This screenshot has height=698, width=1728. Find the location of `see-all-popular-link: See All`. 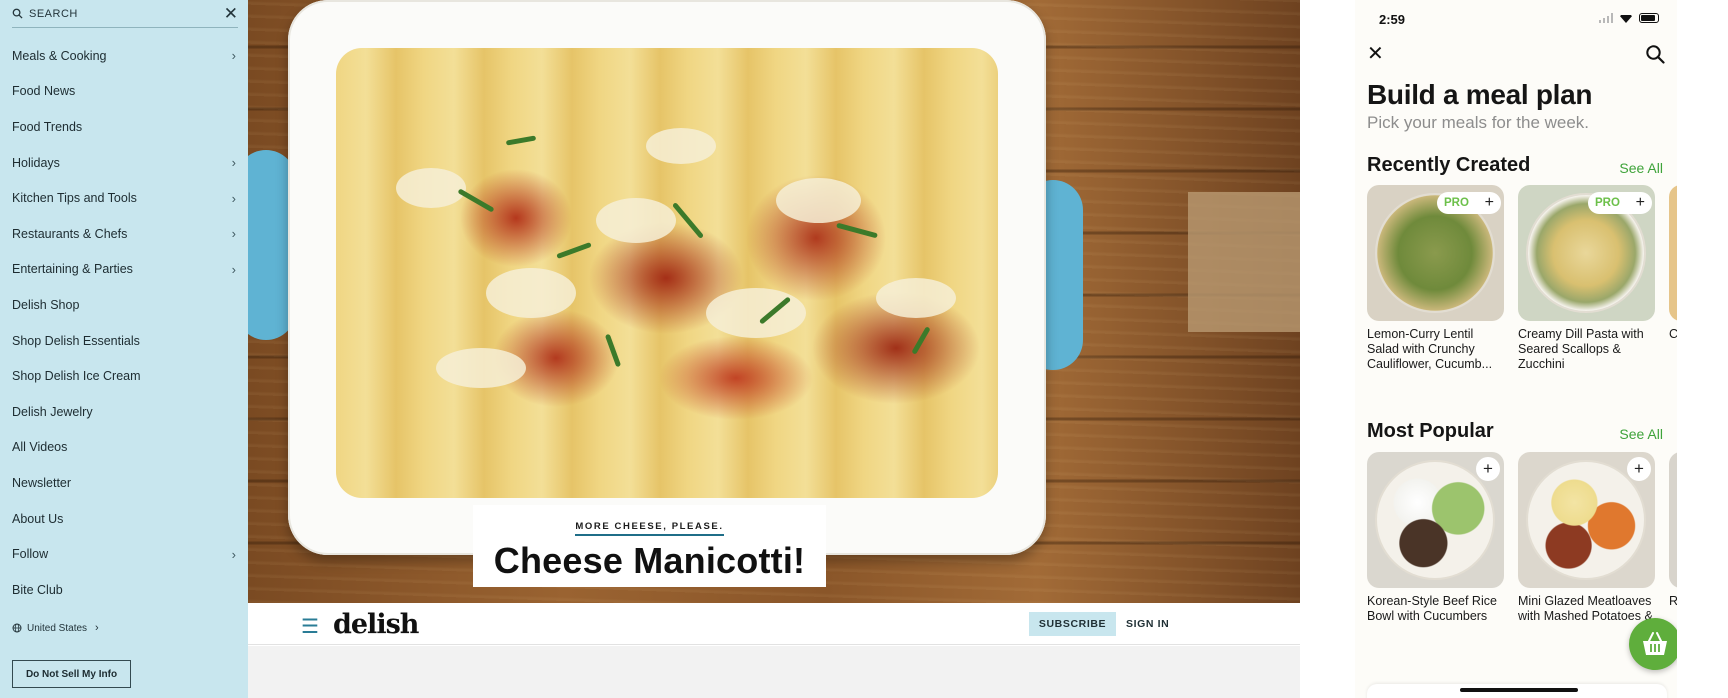

see-all-popular-link: See All is located at coordinates (1641, 434).